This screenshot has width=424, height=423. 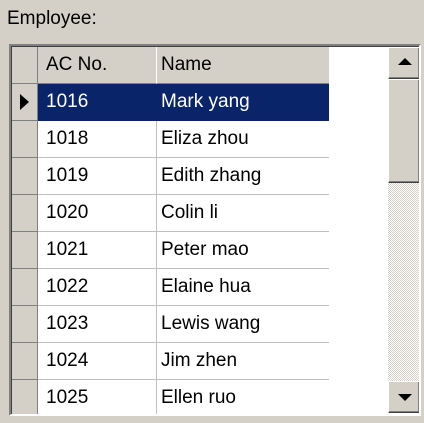 I want to click on cell-ac-no: 1018, so click(x=97, y=139).